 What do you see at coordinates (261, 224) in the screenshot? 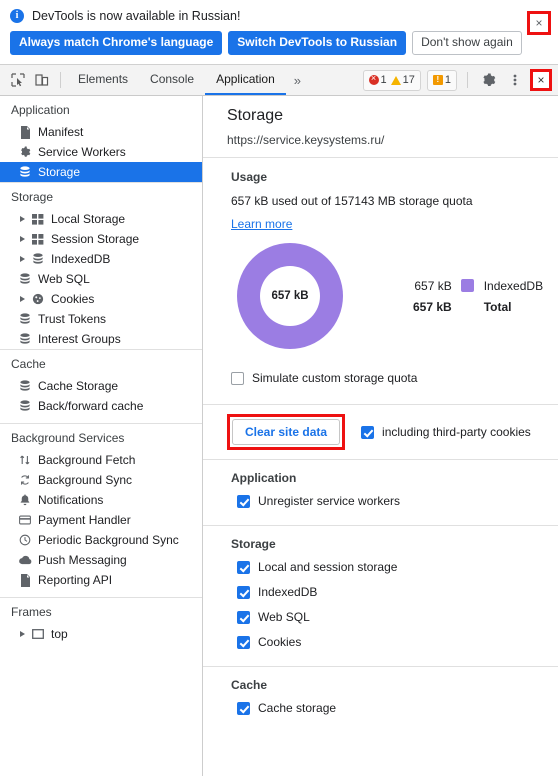
I see `learn-more-link: Learn more` at bounding box center [261, 224].